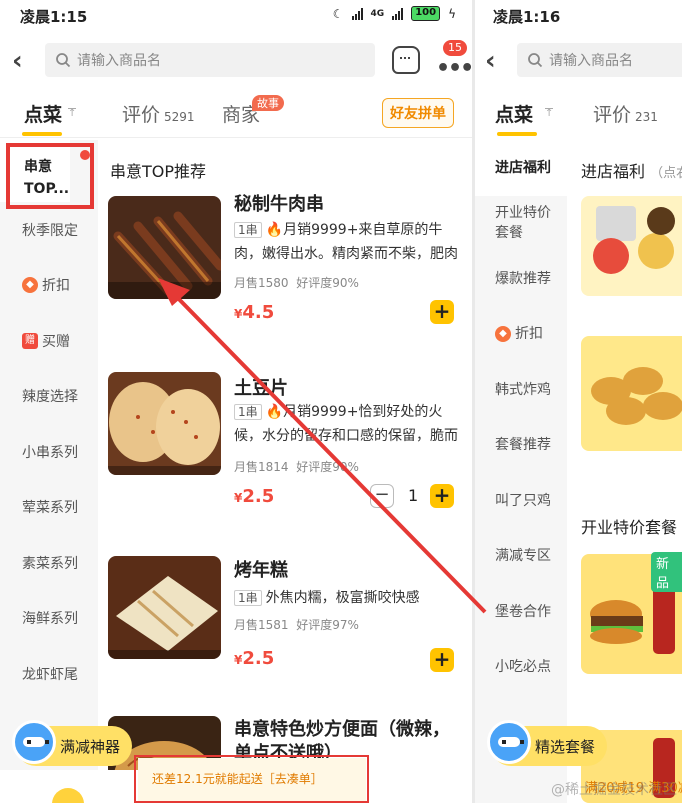  I want to click on monthly-sales: 月售1580, so click(261, 283).